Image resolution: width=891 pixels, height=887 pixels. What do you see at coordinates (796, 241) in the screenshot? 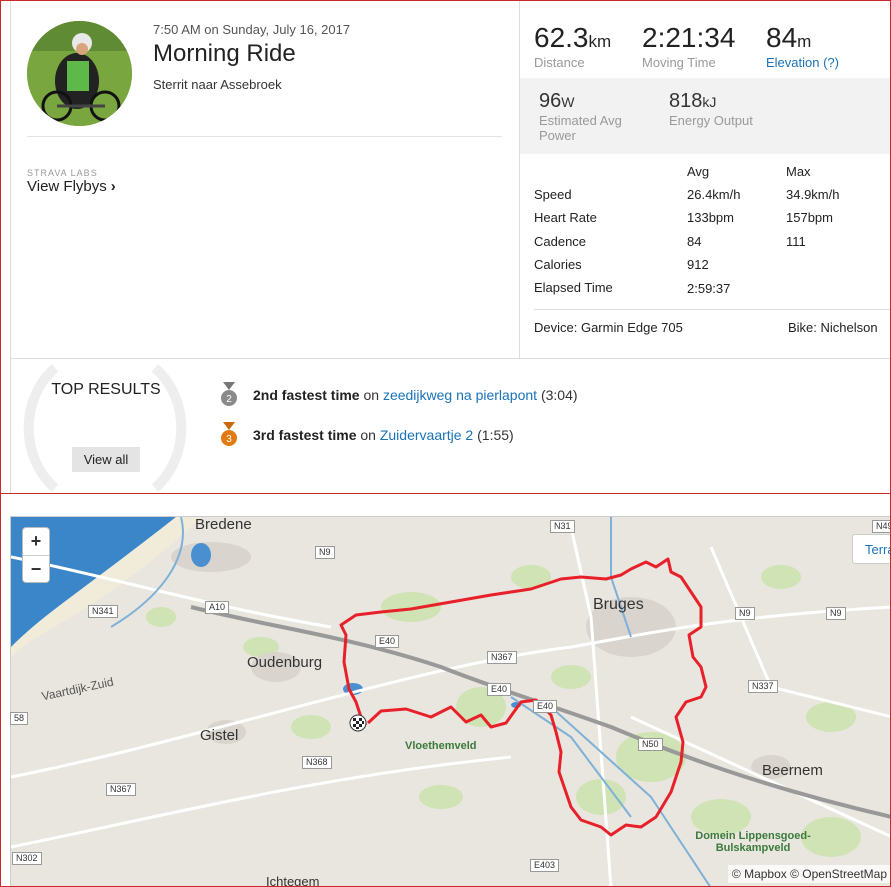
I see `row-max: 111` at bounding box center [796, 241].